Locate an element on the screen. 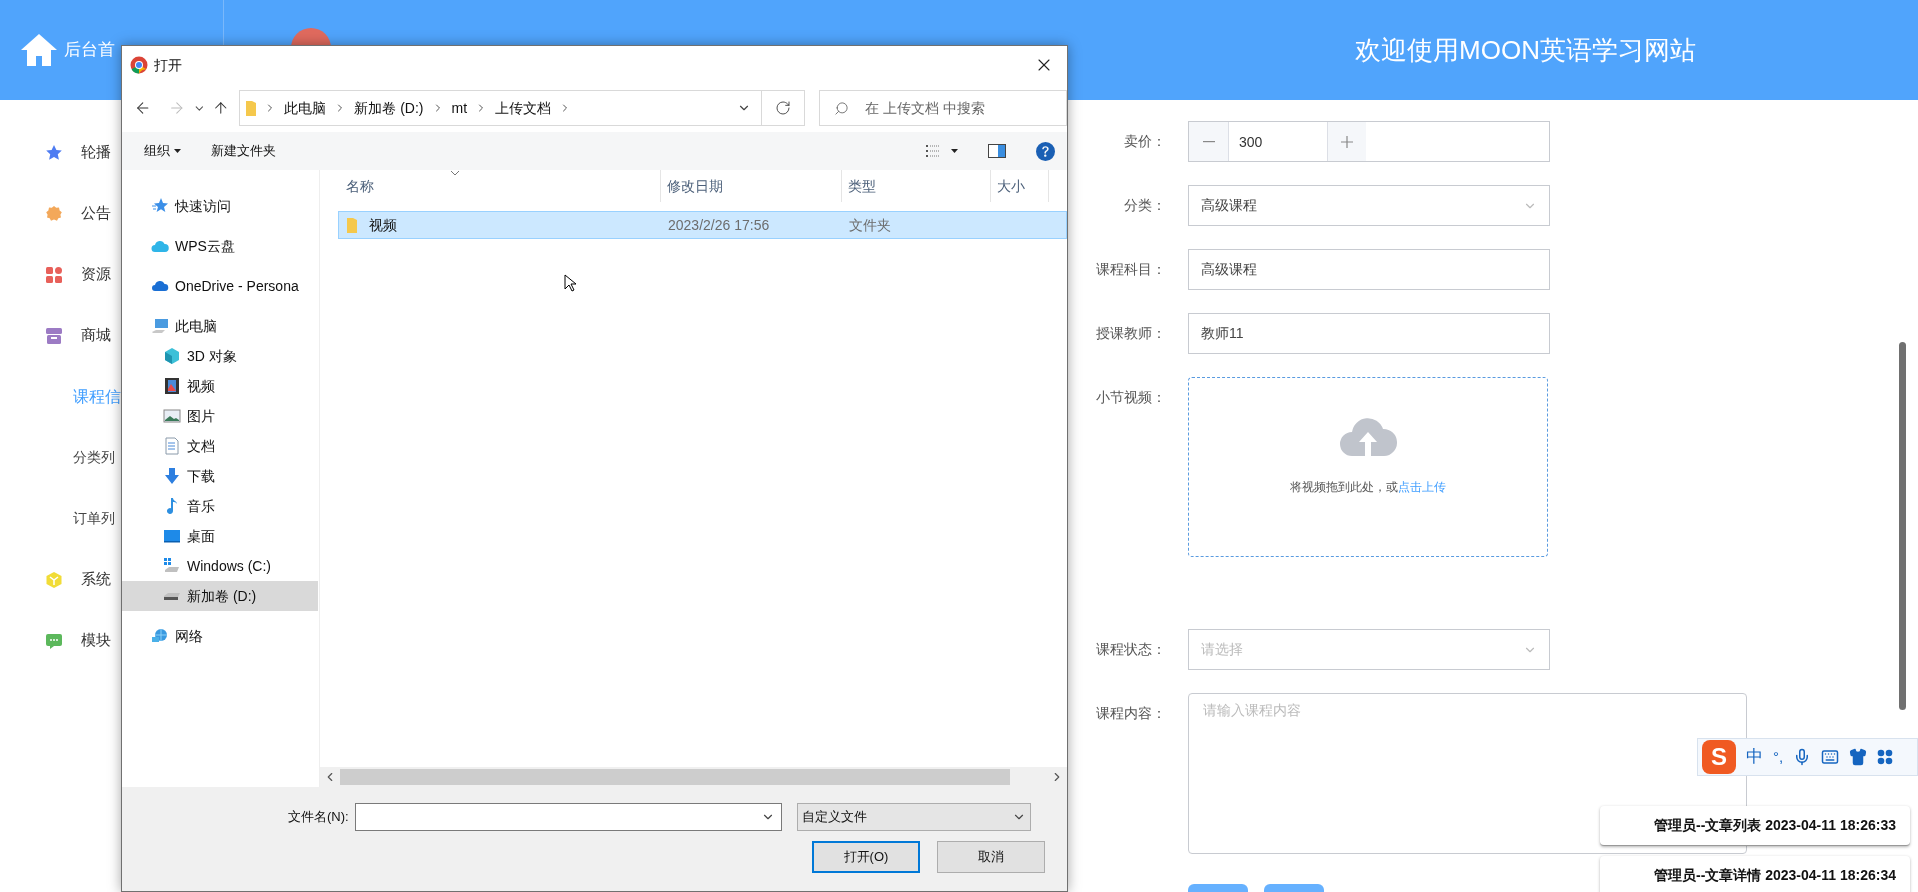  nav-item: 文档 is located at coordinates (220, 446).